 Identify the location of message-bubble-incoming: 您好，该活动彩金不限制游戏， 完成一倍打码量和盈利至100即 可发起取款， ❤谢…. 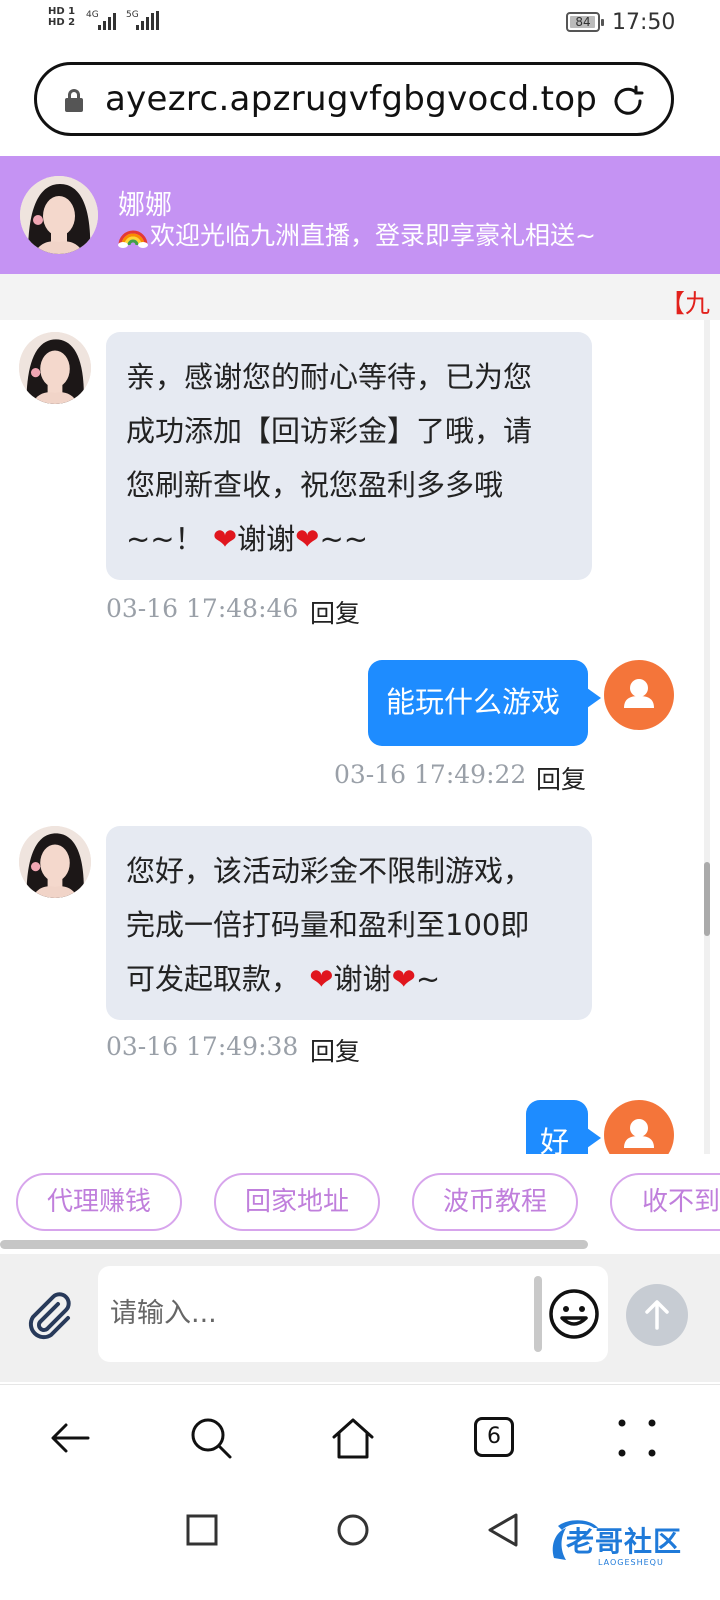
(349, 923).